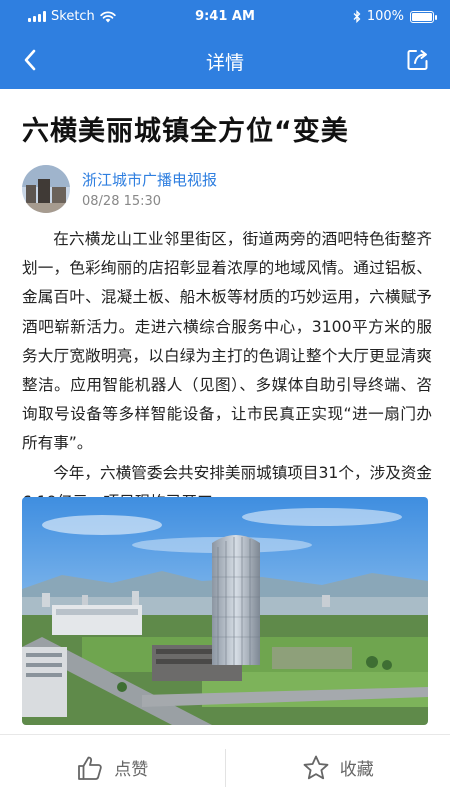  Describe the element at coordinates (112, 767) in the screenshot. I see `like-button: 点赞` at that location.